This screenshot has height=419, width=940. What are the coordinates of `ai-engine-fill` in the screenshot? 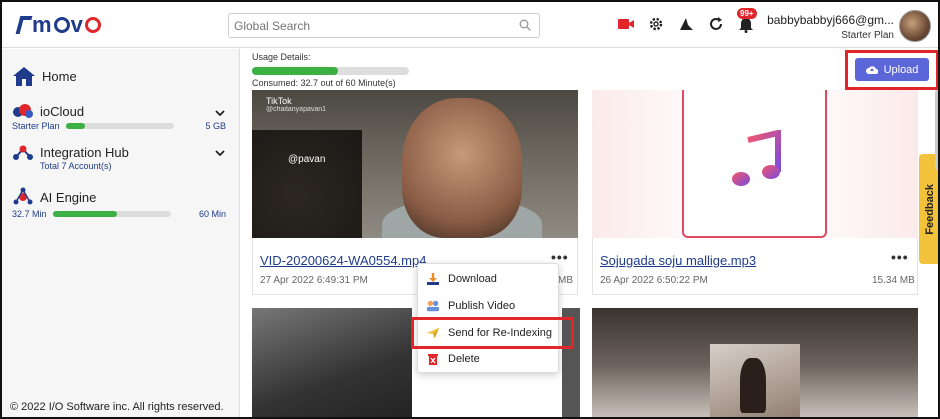 It's located at (85, 214).